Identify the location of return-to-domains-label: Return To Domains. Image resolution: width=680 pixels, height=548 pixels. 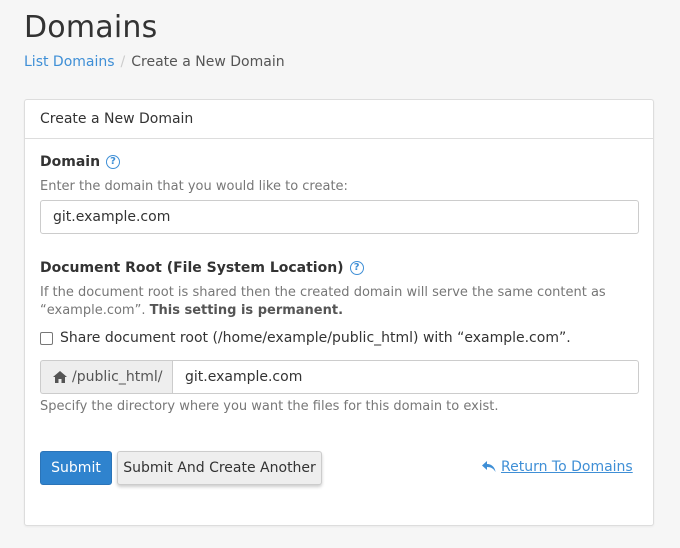
(567, 467).